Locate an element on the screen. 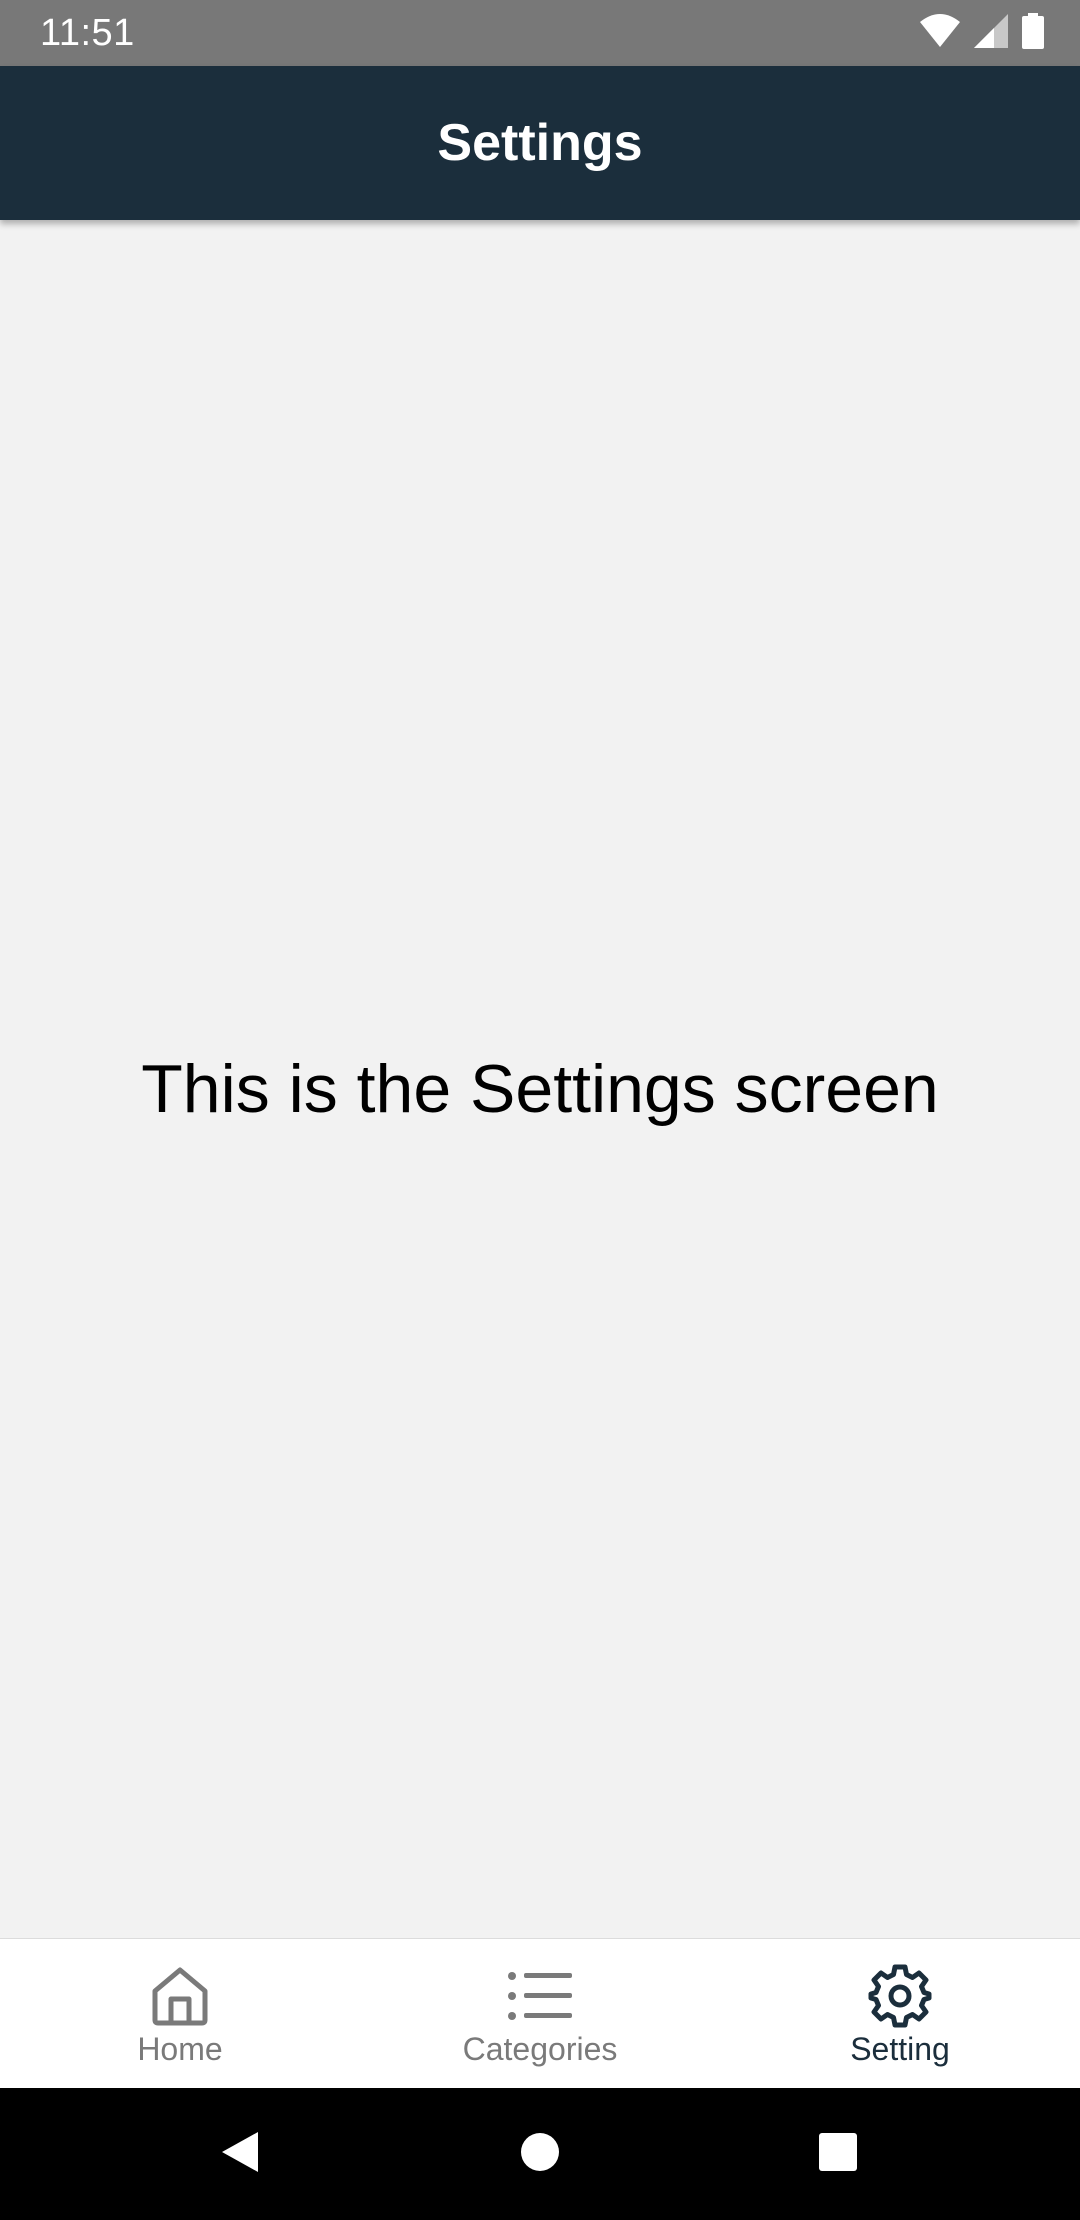 The width and height of the screenshot is (1080, 2220). system-navigation-bar is located at coordinates (540, 2154).